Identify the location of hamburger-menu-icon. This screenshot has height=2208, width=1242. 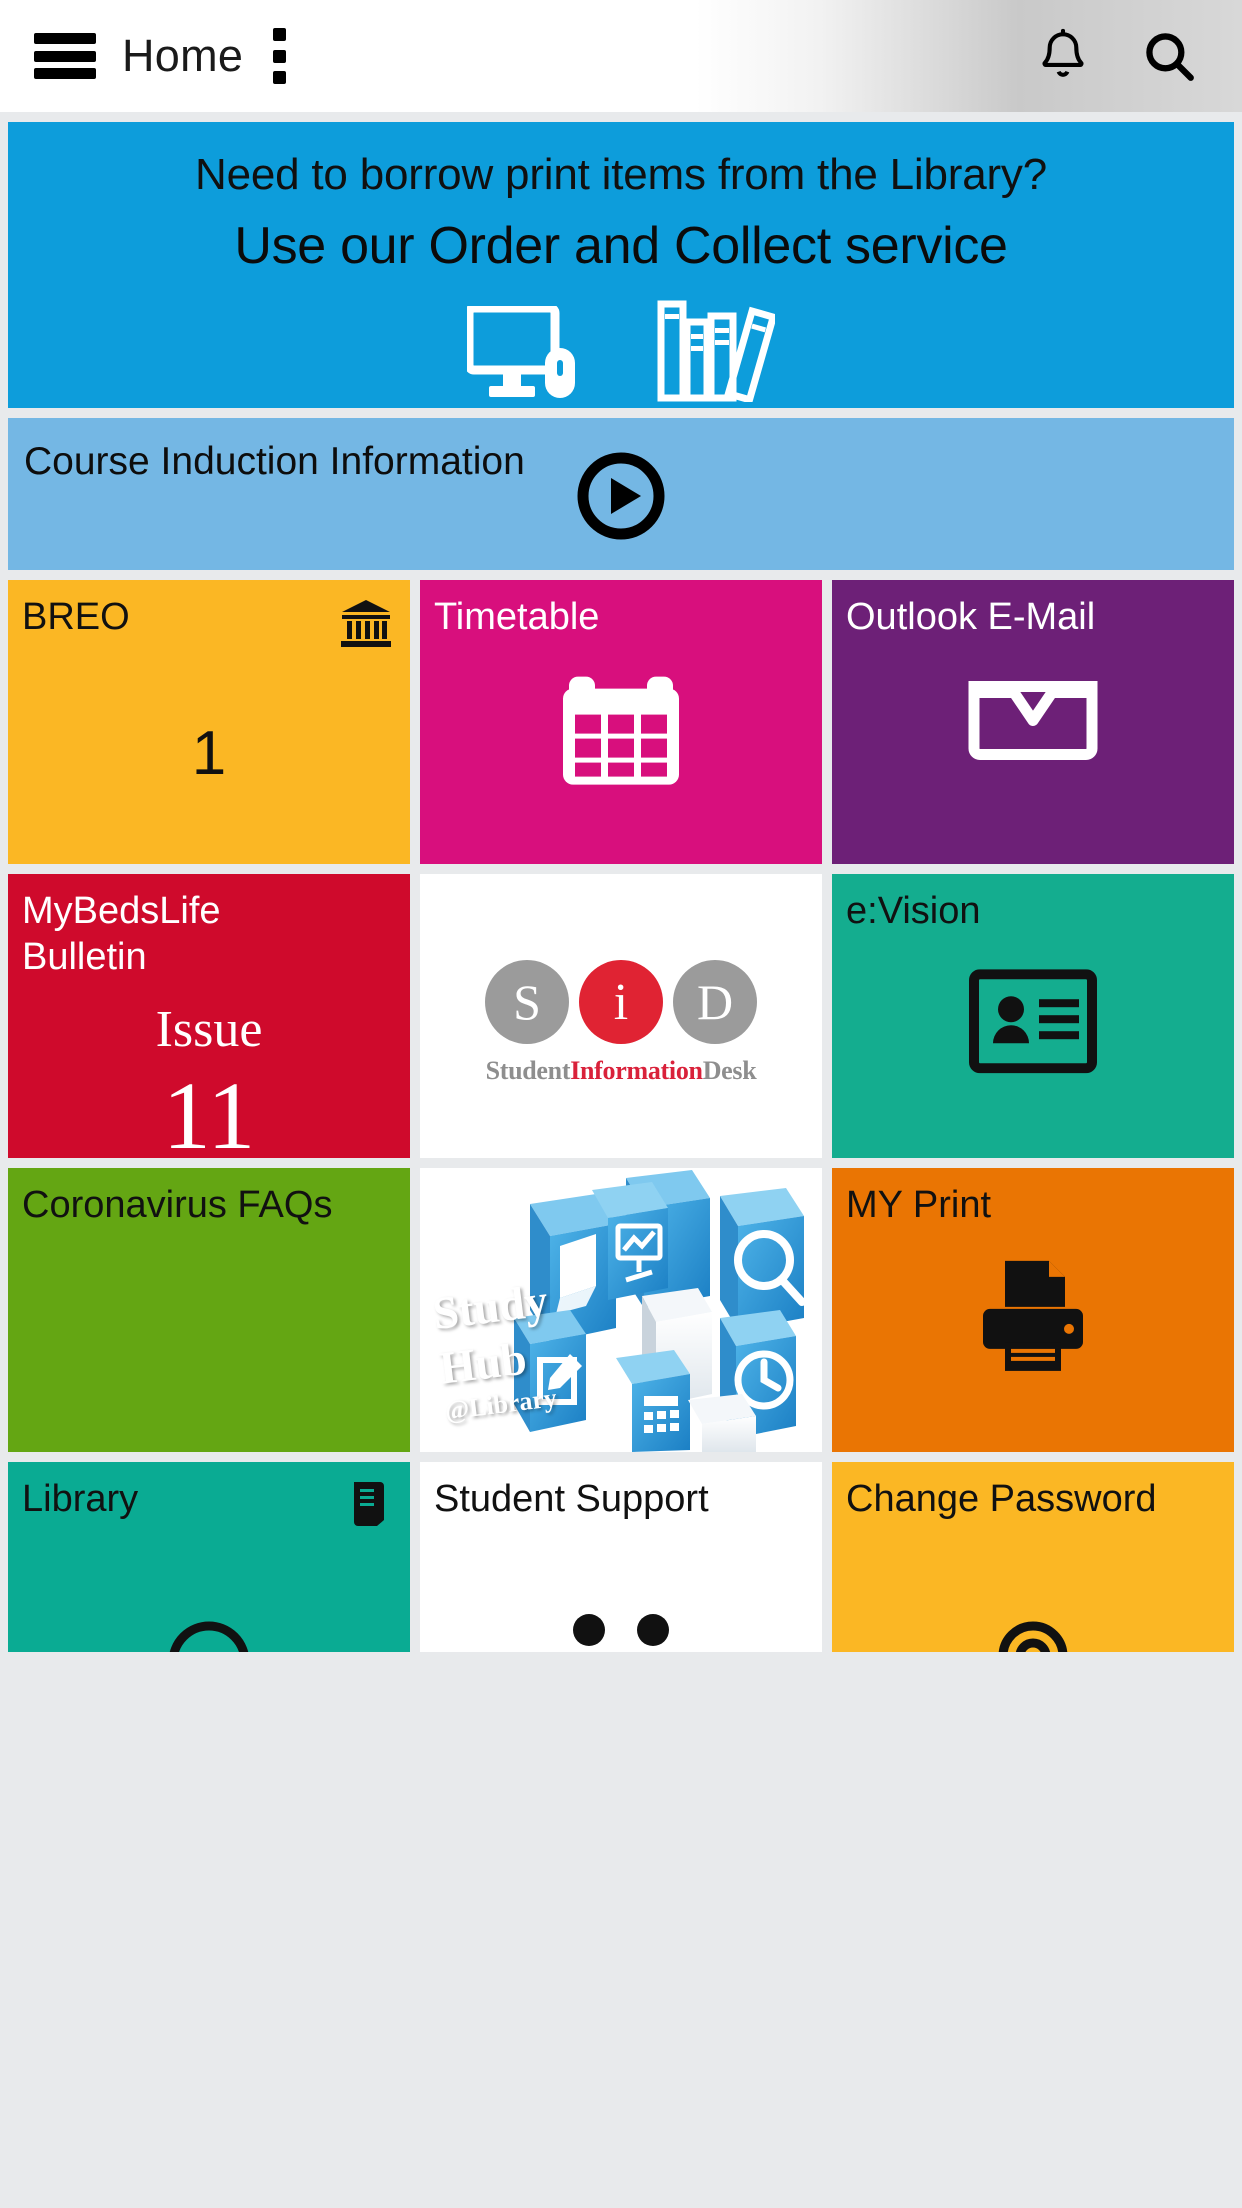
(65, 56).